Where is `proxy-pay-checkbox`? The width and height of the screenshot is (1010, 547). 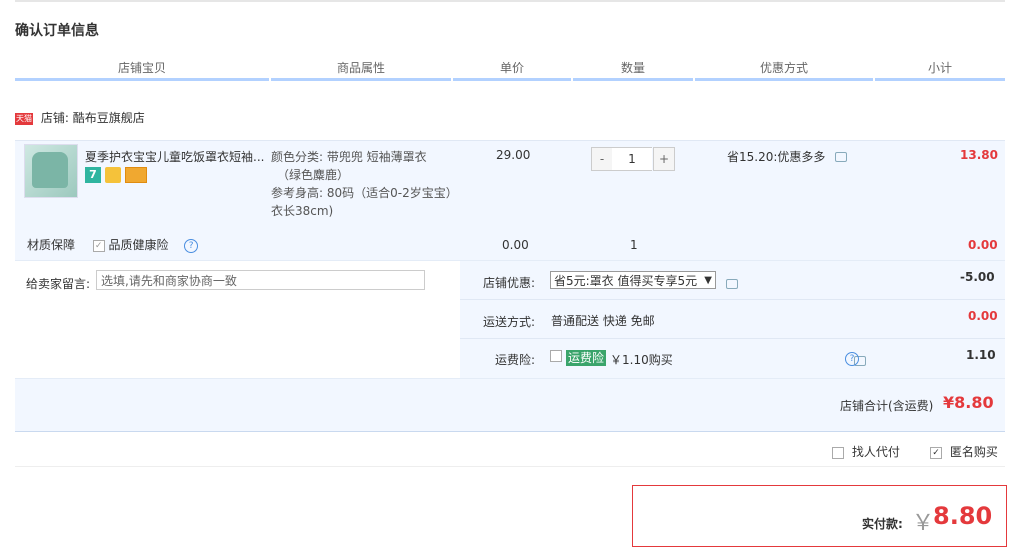
proxy-pay-checkbox is located at coordinates (838, 452).